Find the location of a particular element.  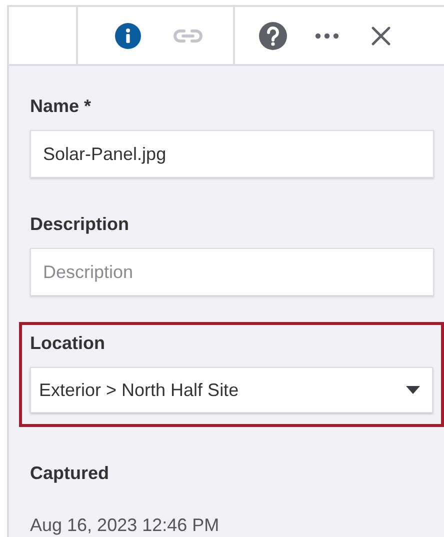

help-icon is located at coordinates (273, 36).